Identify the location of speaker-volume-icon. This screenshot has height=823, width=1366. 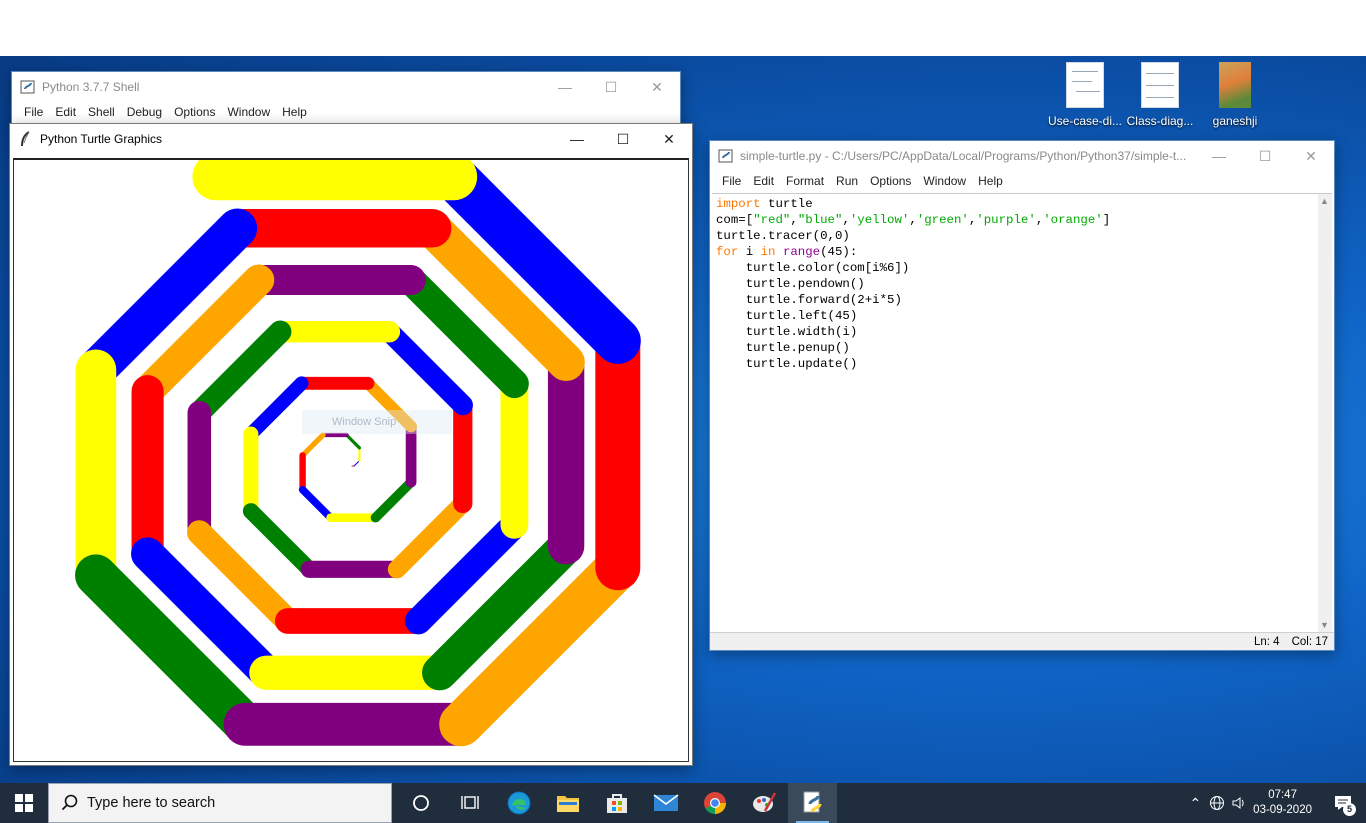
(1239, 803).